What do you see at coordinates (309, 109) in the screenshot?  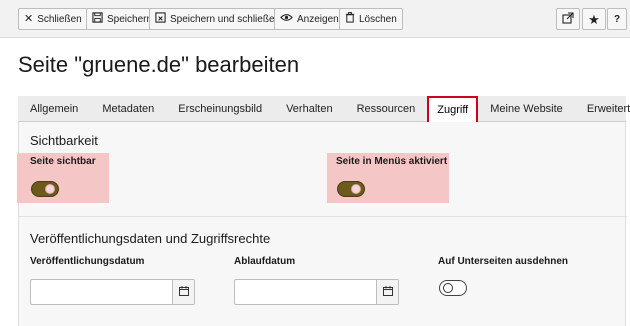 I see `tab-behavior: Verhalten` at bounding box center [309, 109].